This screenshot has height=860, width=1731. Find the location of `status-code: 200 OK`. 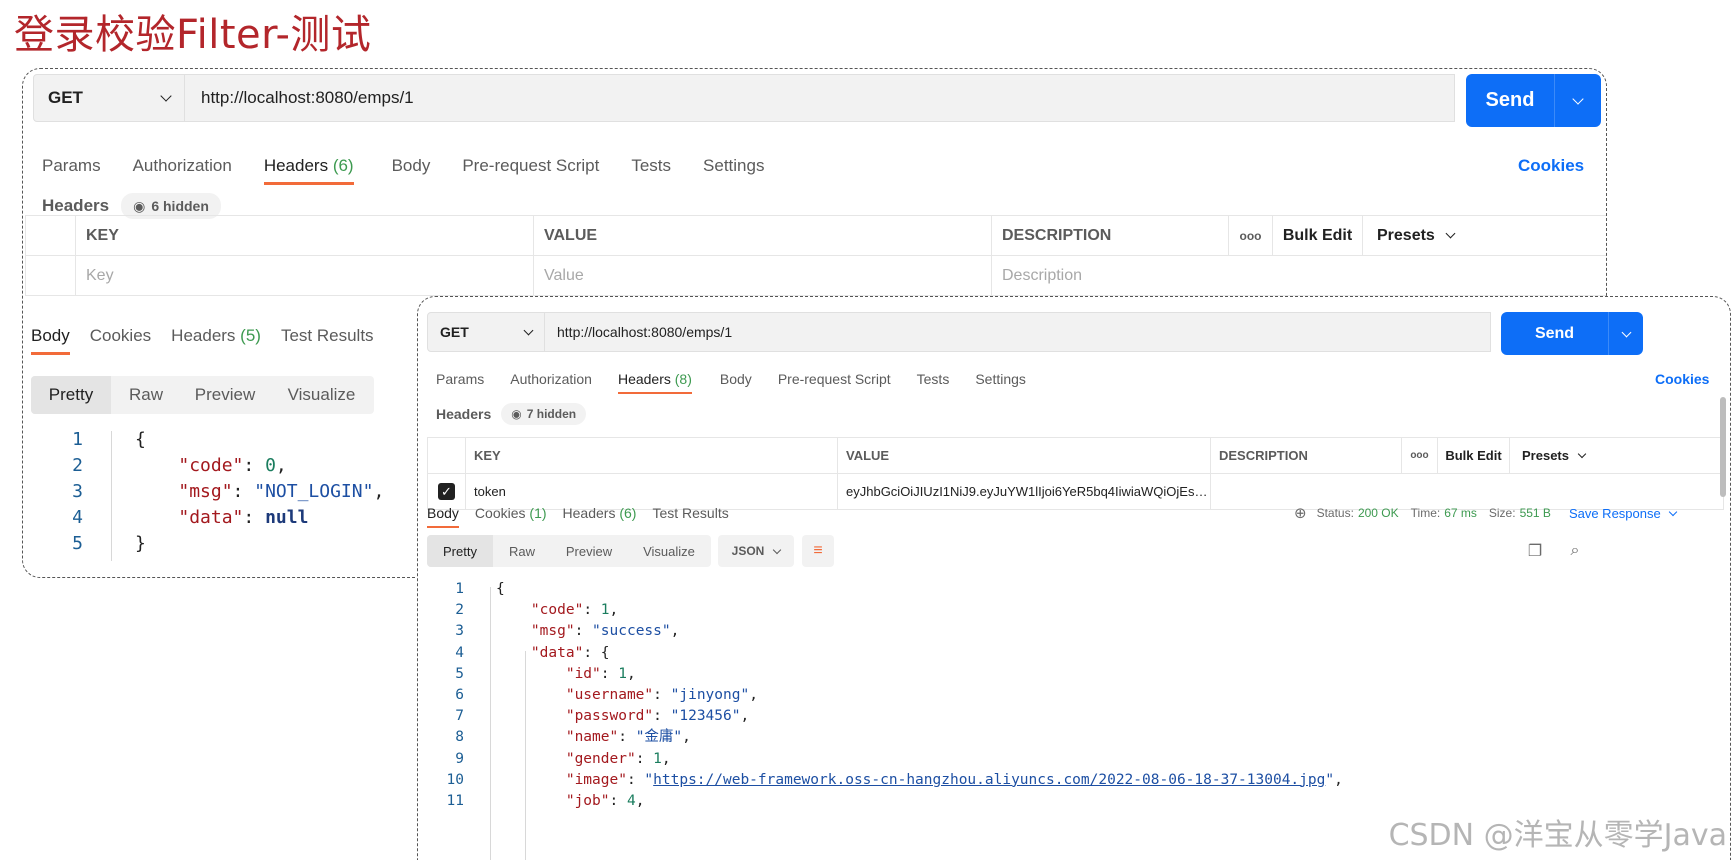

status-code: 200 OK is located at coordinates (1378, 513).